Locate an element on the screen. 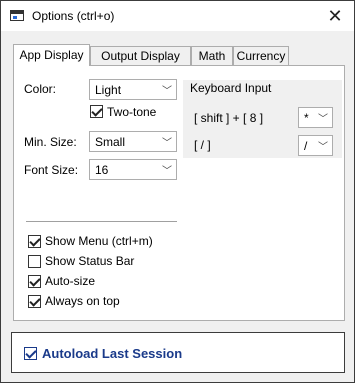  slash-label: [ / ] is located at coordinates (202, 145).